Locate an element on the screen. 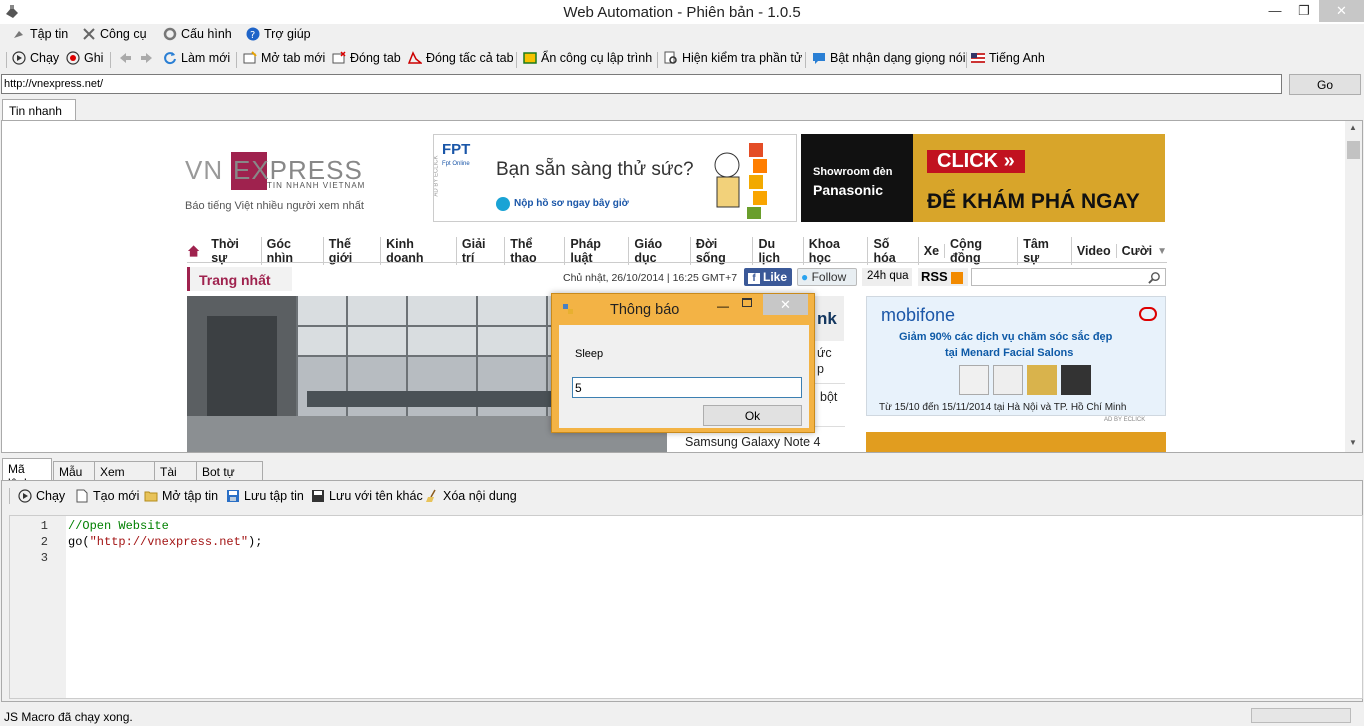 The image size is (1364, 726). cartoon-figure-icon is located at coordinates (740, 181).